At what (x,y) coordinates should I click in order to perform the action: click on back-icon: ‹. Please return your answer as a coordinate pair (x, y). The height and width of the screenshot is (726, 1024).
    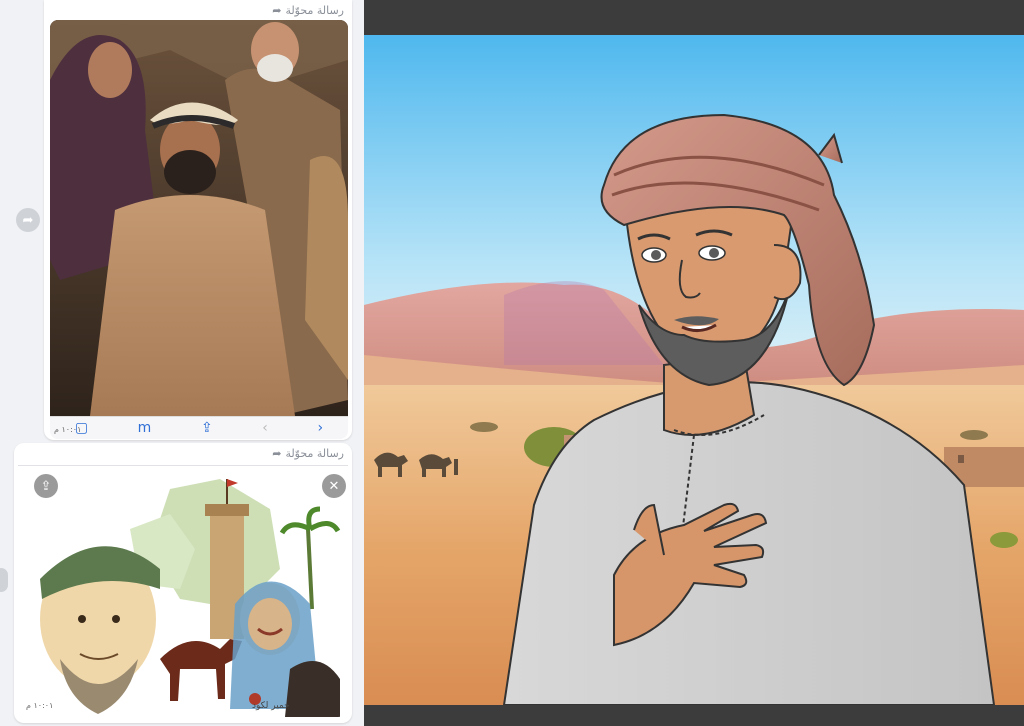
    Looking at the image, I should click on (265, 428).